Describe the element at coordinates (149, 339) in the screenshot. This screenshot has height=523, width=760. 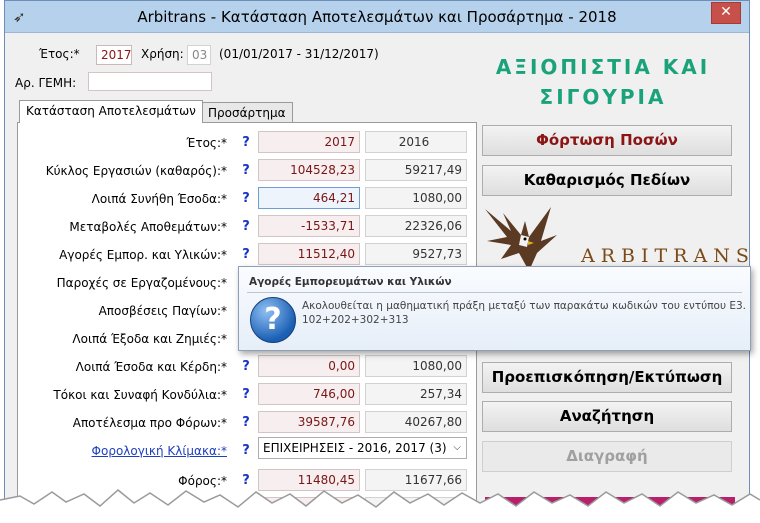
I see `row-label-other-expenses: Λοιπά Έξοδα και Ζημιές:*` at that location.